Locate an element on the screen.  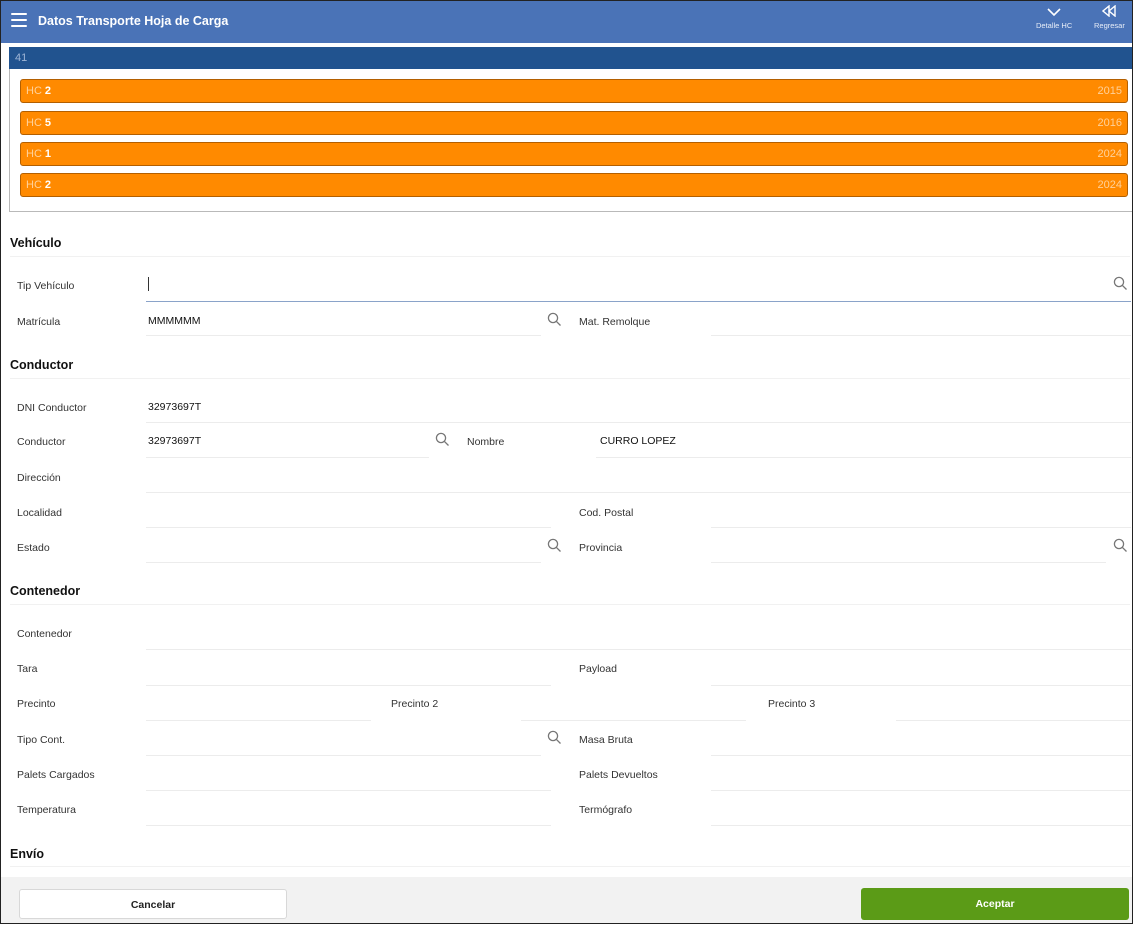
section-title-contenedor: Contenedor is located at coordinates (45, 591).